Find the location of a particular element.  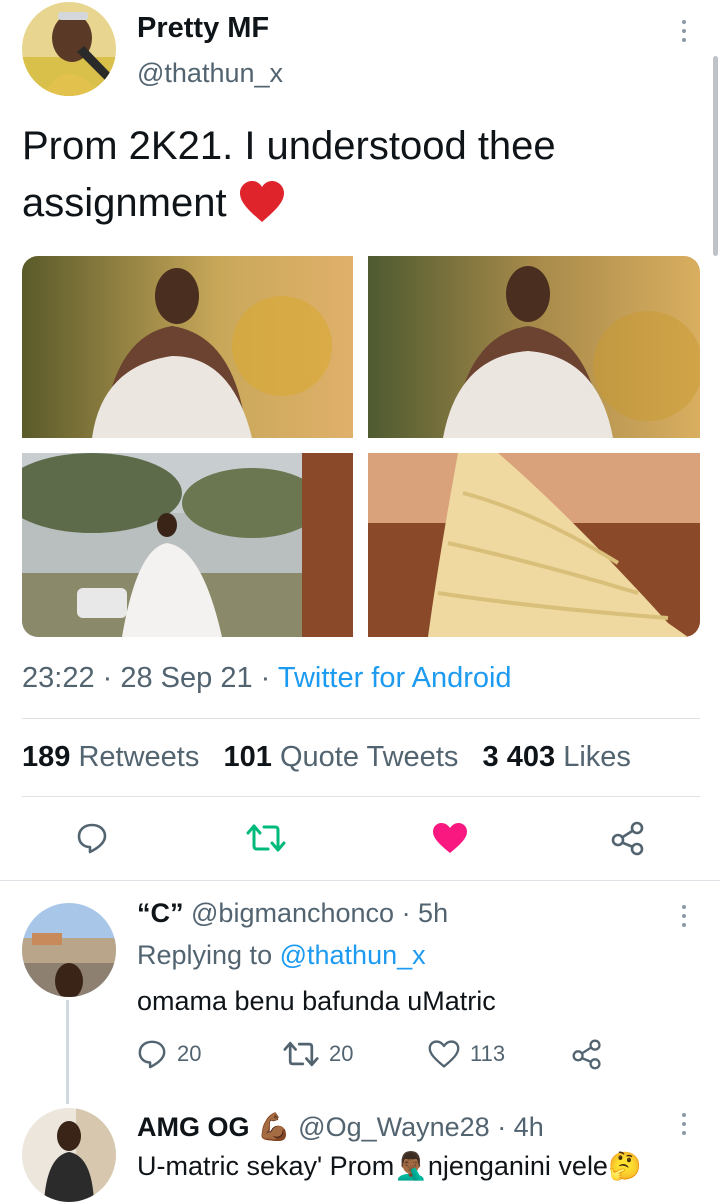

author-handle: @thathun_x is located at coordinates (210, 73).